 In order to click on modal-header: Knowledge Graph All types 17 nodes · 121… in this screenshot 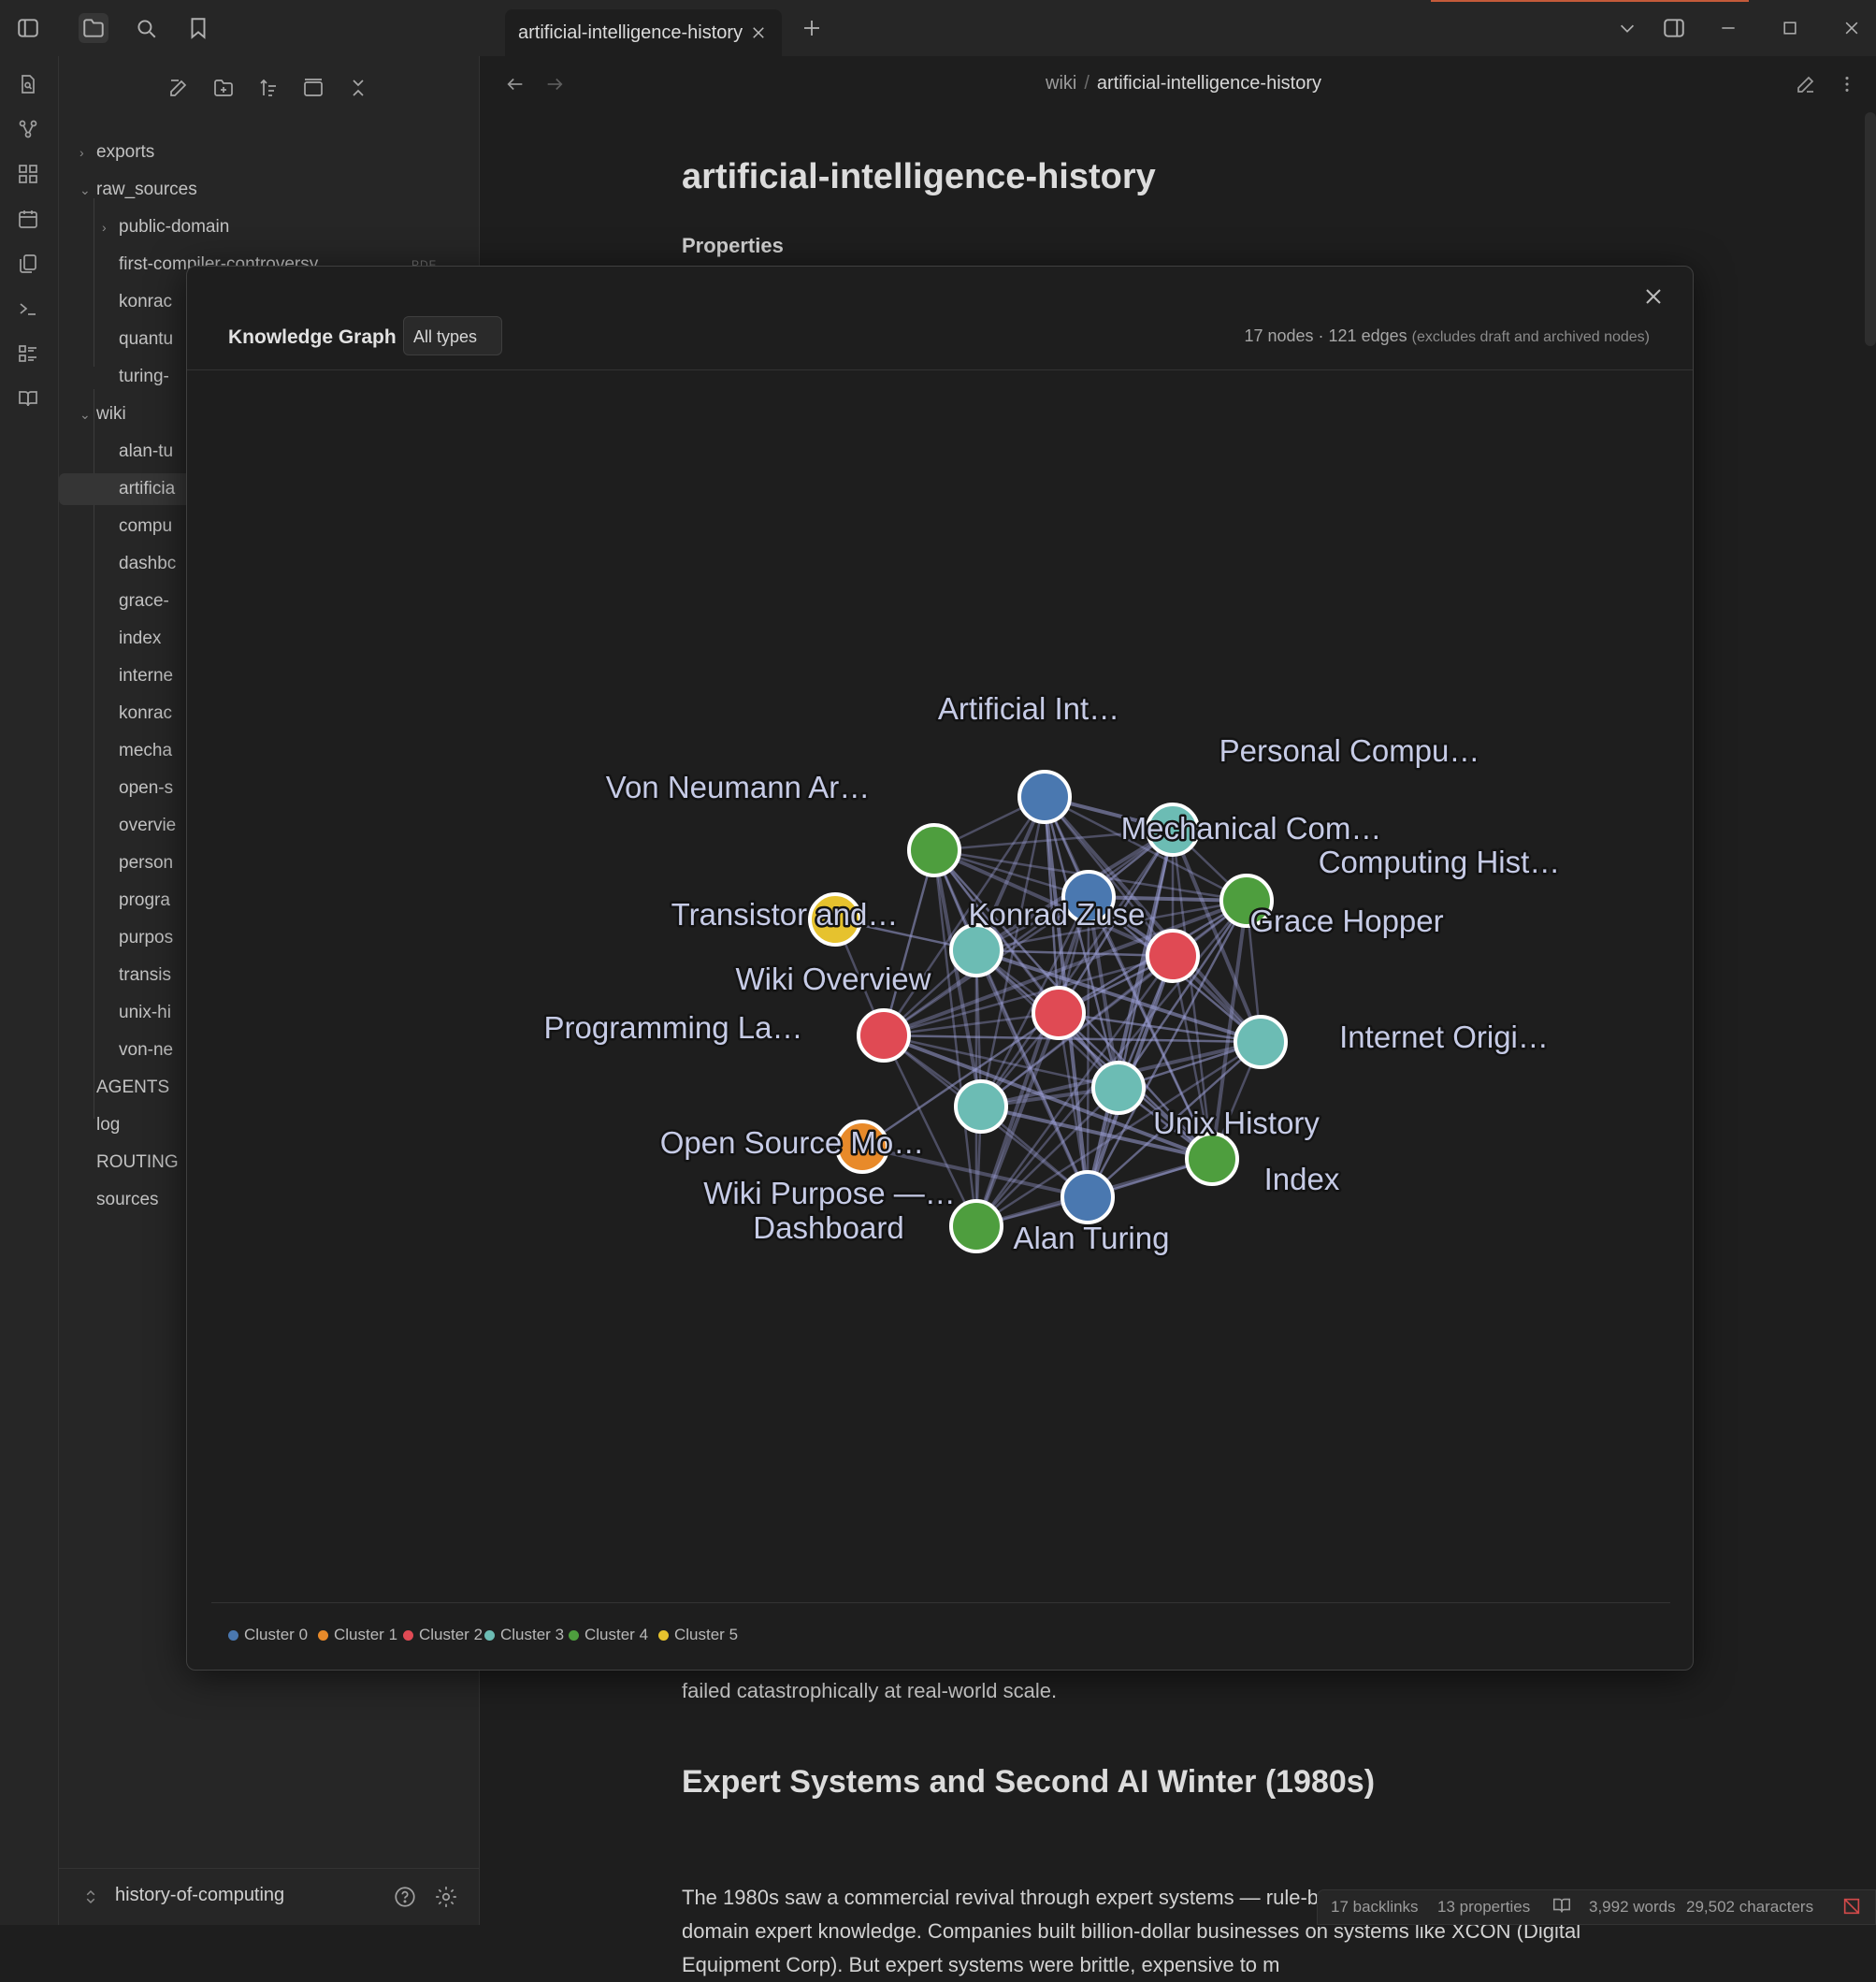, I will do `click(940, 318)`.